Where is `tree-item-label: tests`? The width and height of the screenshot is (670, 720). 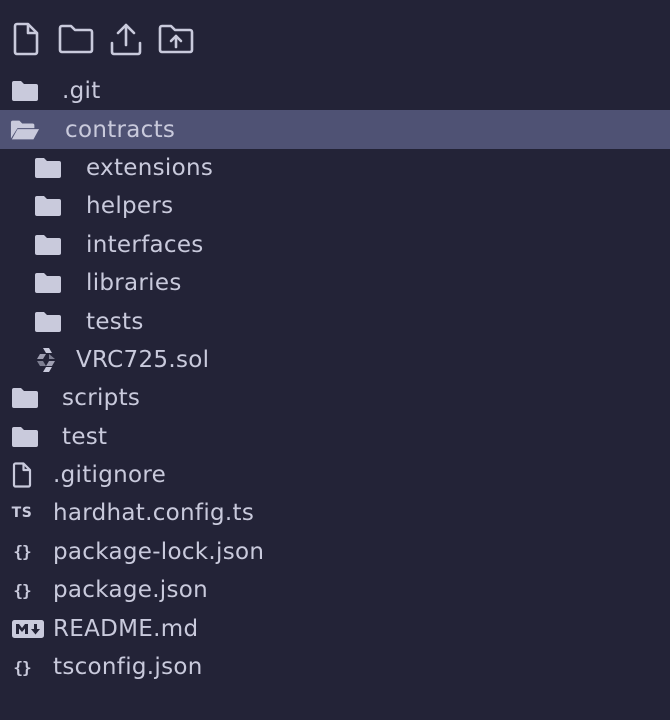
tree-item-label: tests is located at coordinates (115, 321).